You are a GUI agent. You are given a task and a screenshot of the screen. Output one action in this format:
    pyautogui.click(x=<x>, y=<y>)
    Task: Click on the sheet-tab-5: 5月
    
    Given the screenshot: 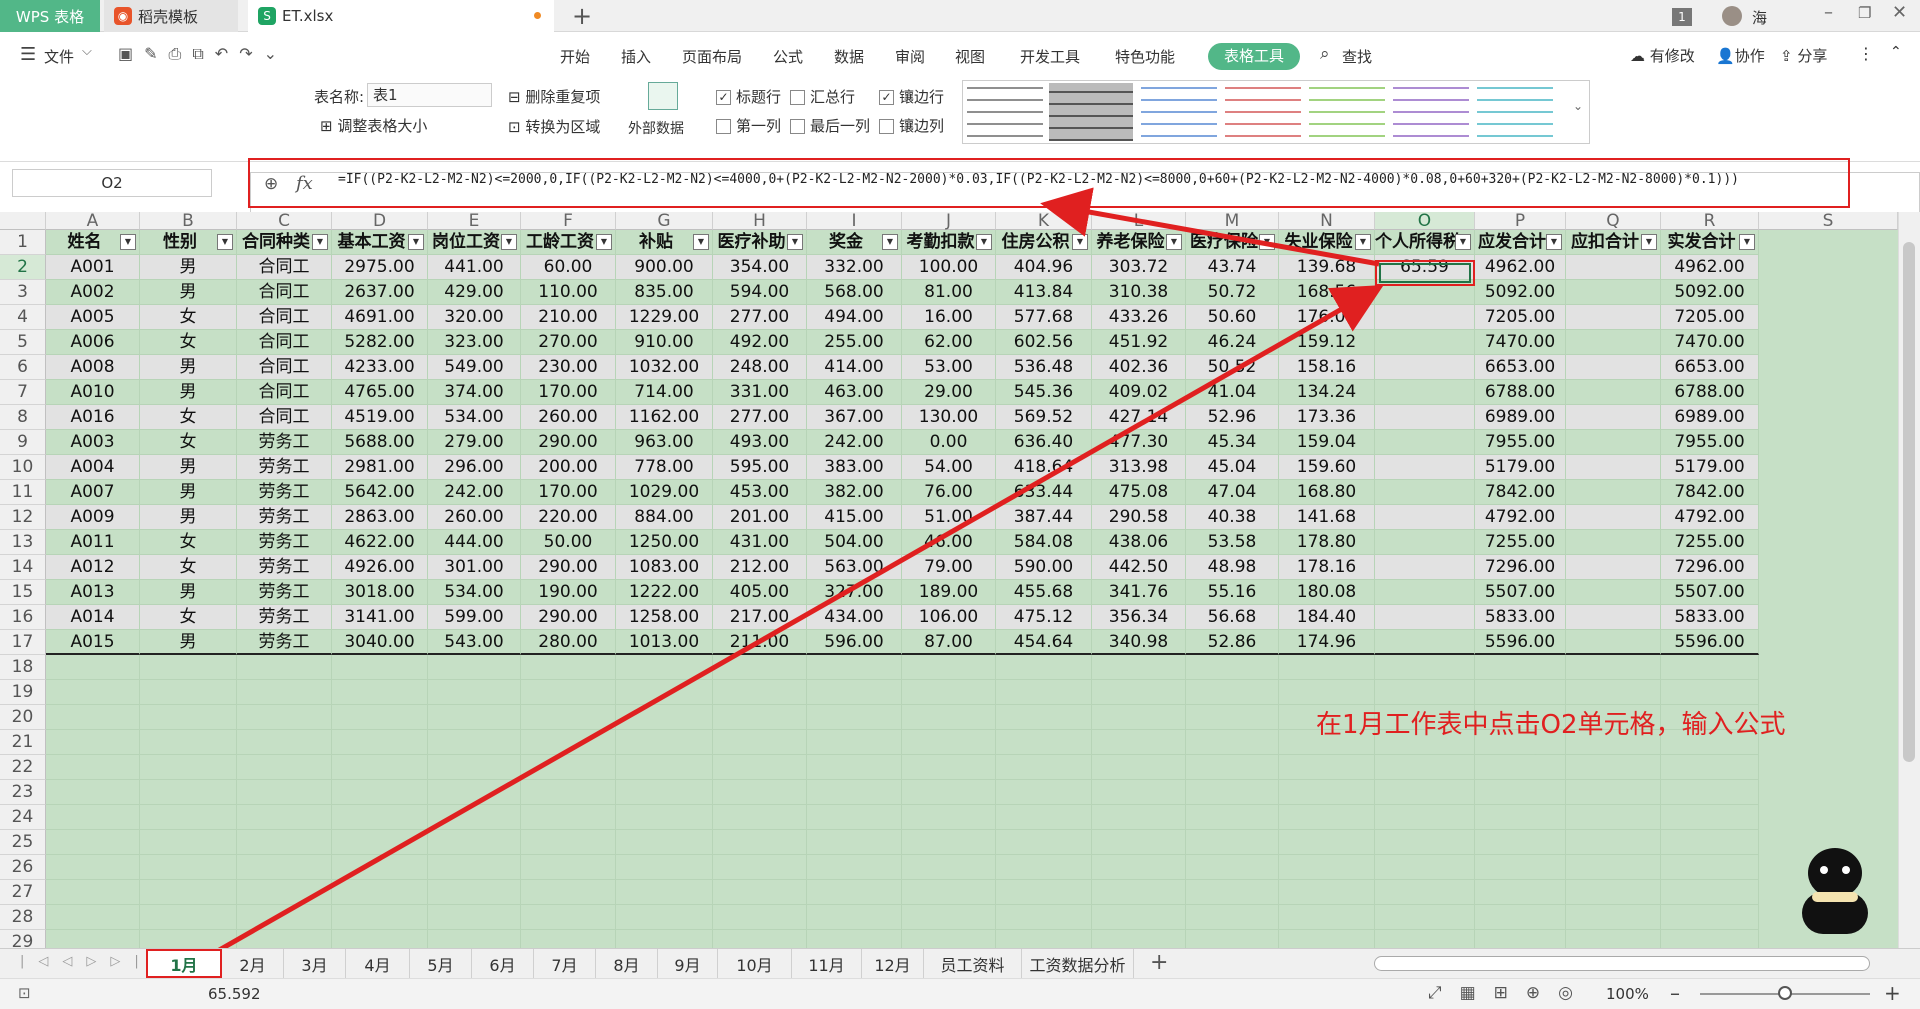 What is the action you would take?
    pyautogui.click(x=441, y=963)
    